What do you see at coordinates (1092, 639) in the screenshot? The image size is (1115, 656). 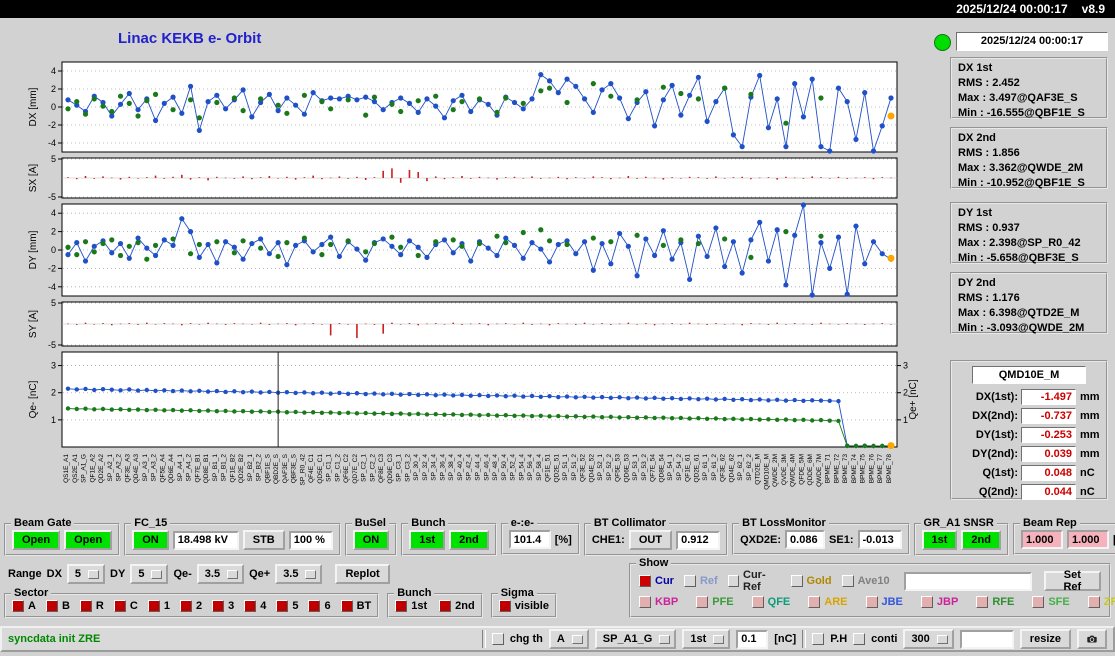 I see `screenshot-button` at bounding box center [1092, 639].